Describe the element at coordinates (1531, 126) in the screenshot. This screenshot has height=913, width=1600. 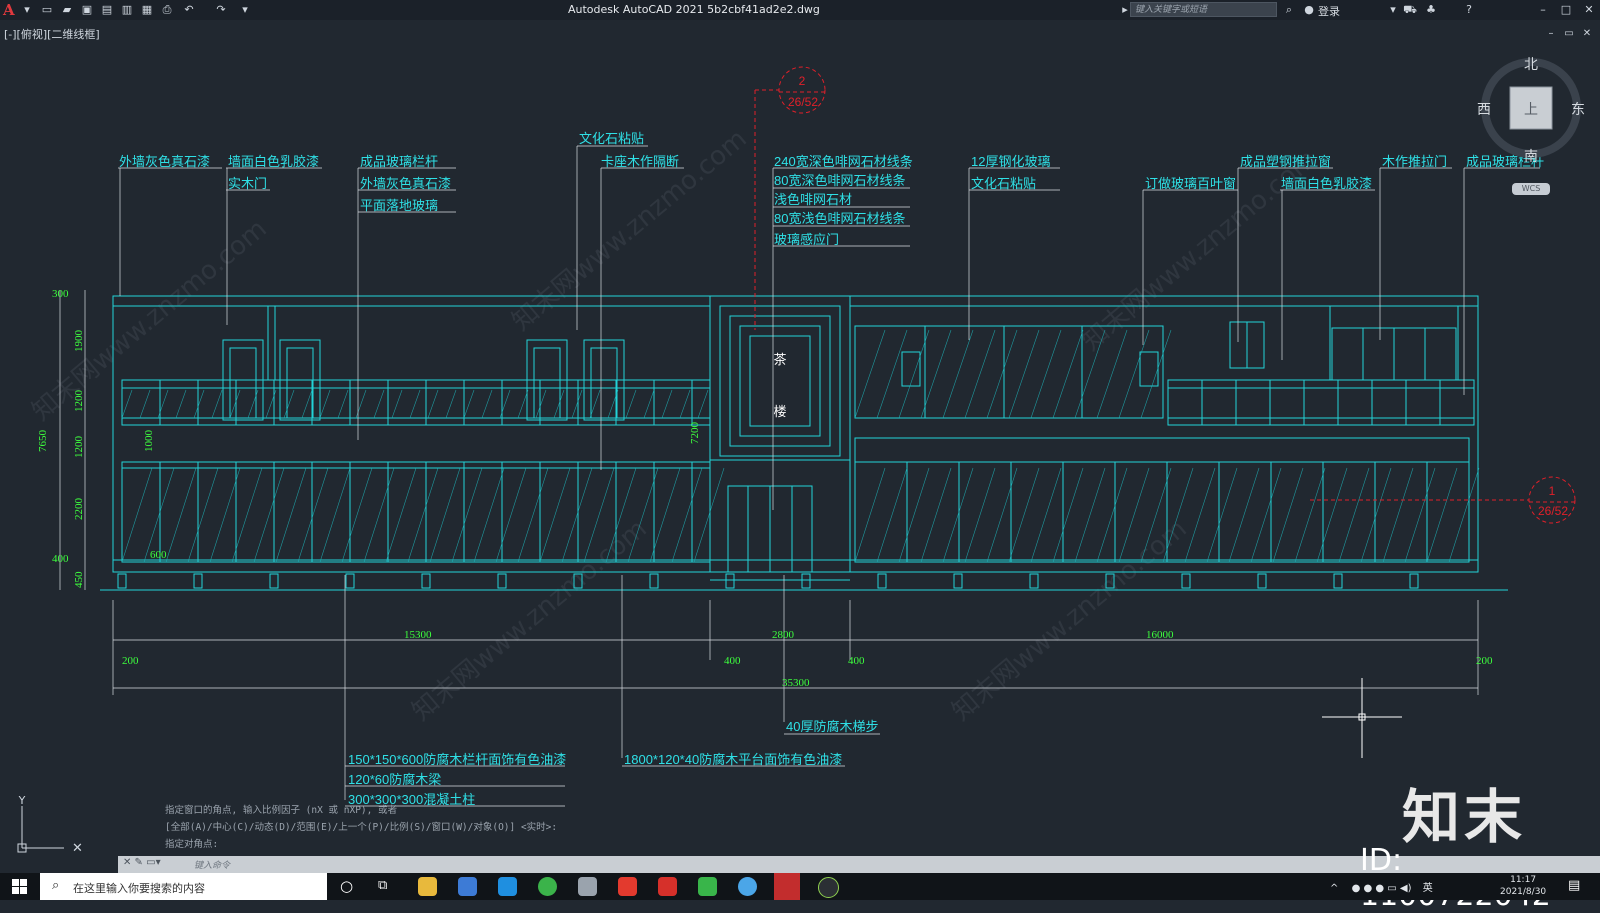
I see `viewcube-compass: 北 南 东 西 上` at that location.